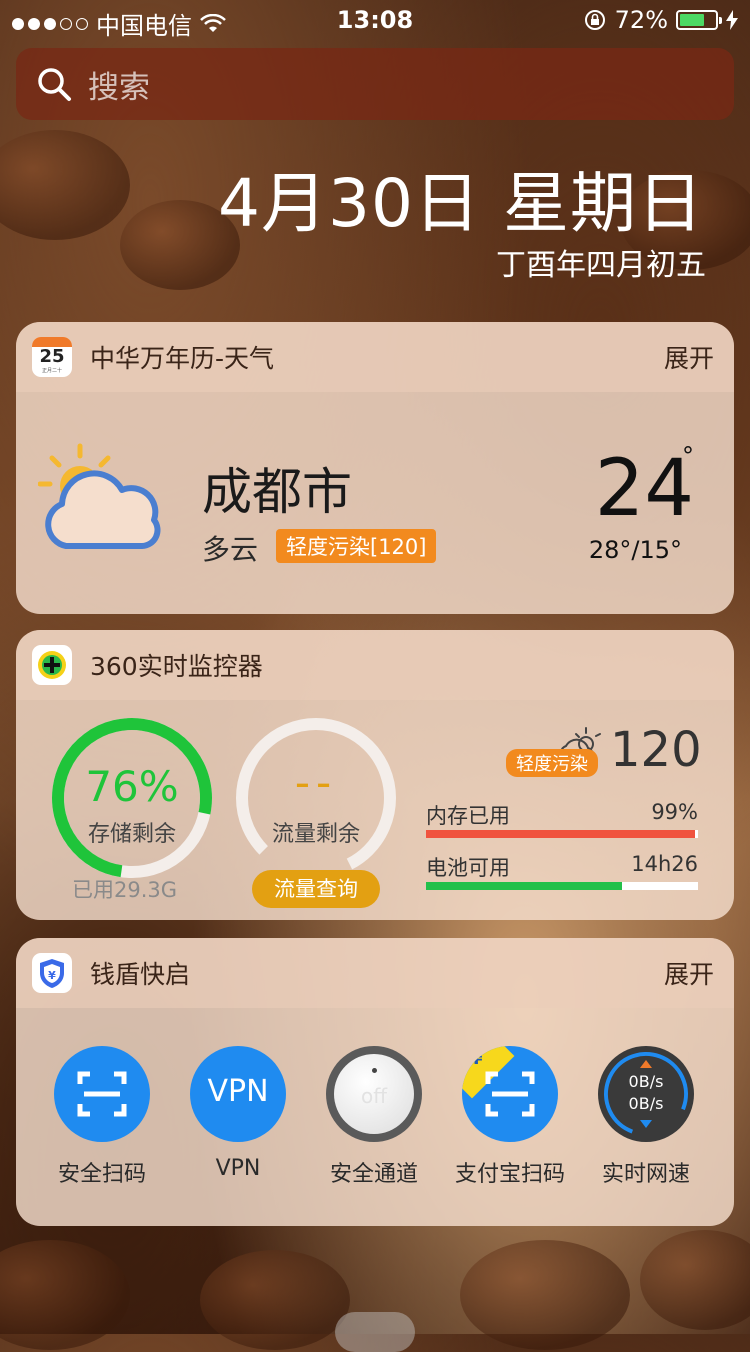  What do you see at coordinates (140, 974) in the screenshot?
I see `qiandun-widget-title: 钱盾快启` at bounding box center [140, 974].